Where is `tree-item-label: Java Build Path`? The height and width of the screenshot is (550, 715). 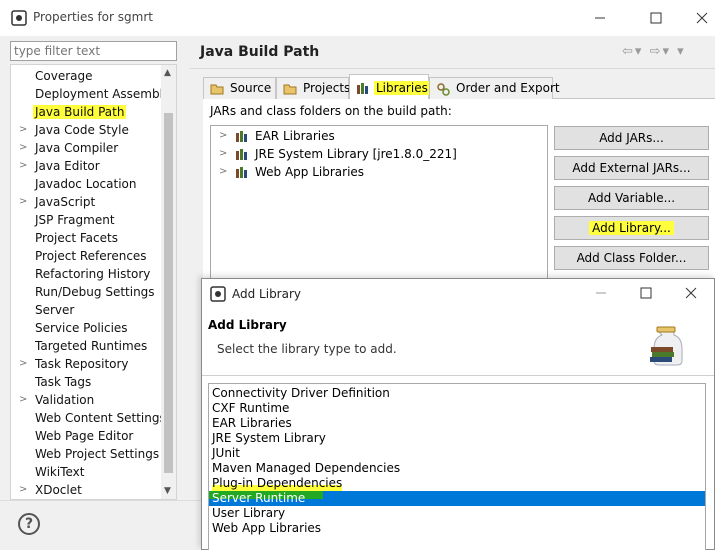
tree-item-label: Java Build Path is located at coordinates (80, 112).